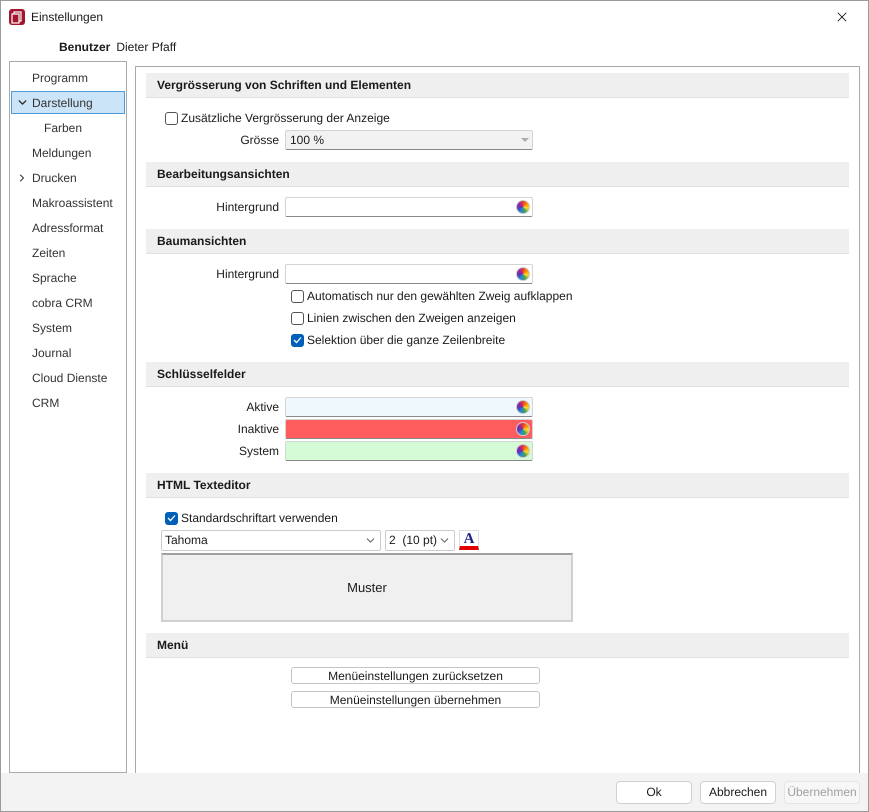  What do you see at coordinates (367, 587) in the screenshot?
I see `font-preview: Muster` at bounding box center [367, 587].